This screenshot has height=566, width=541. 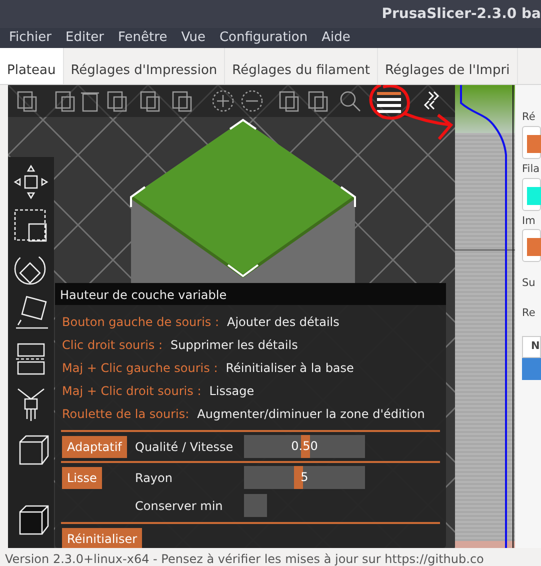 What do you see at coordinates (82, 477) in the screenshot?
I see `mode-button: Lisse` at bounding box center [82, 477].